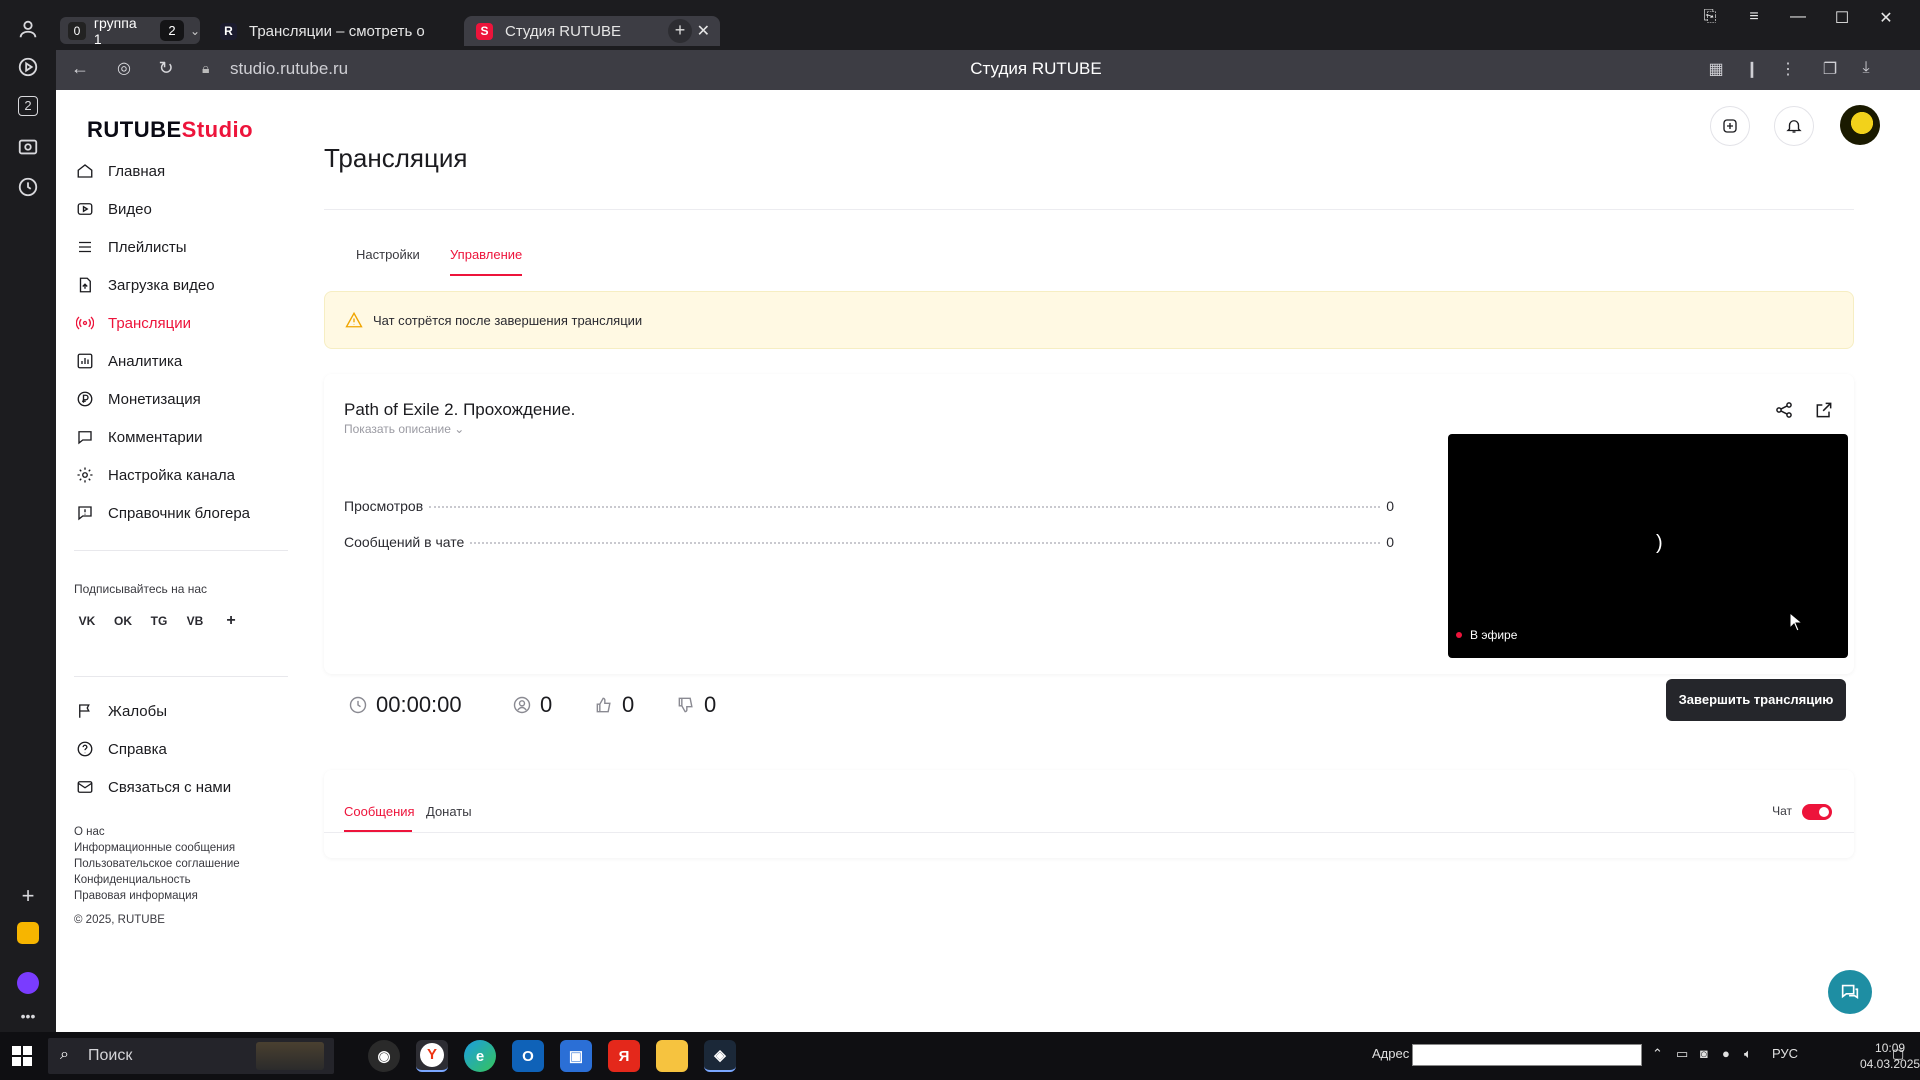  I want to click on protect-icon: ◎, so click(124, 68).